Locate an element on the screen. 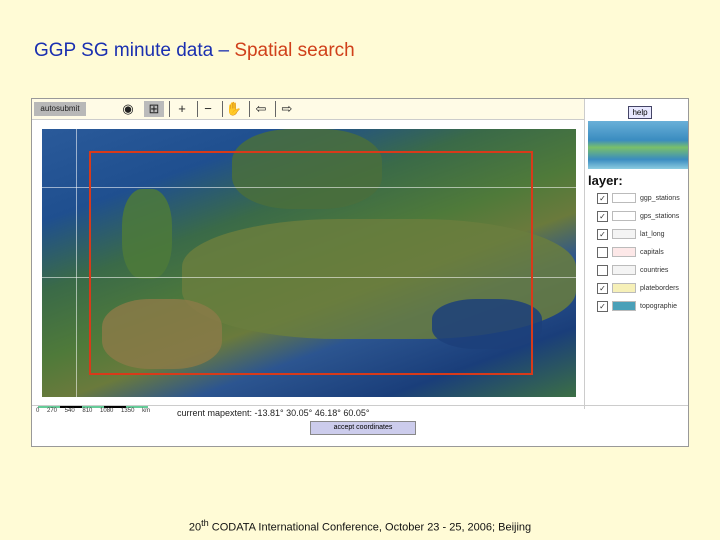 The height and width of the screenshot is (540, 720). longitude-line is located at coordinates (76, 263).